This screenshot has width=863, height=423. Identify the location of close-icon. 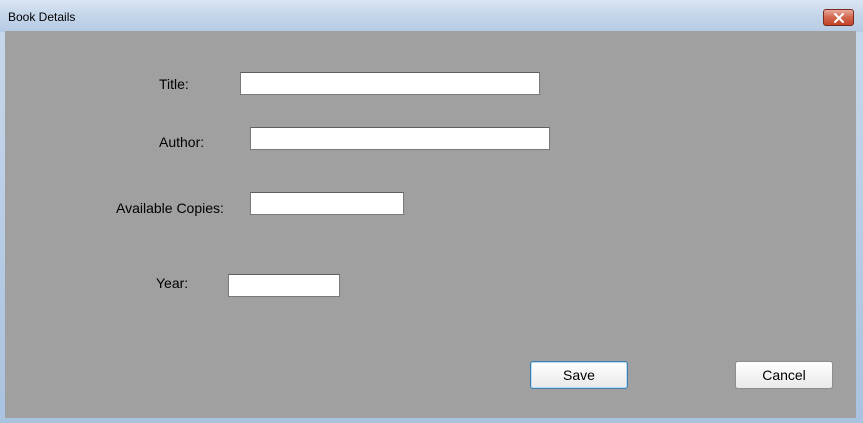
(839, 18).